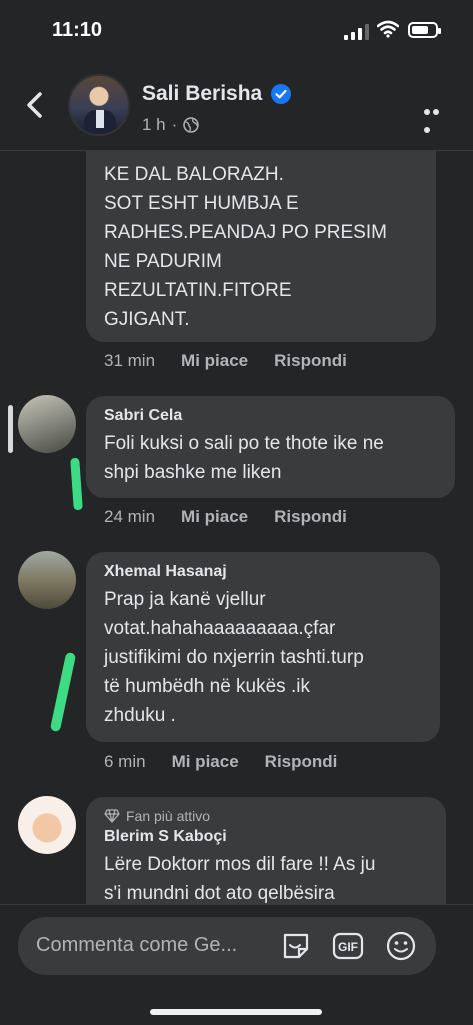 Image resolution: width=473 pixels, height=1025 pixels. Describe the element at coordinates (424, 30) in the screenshot. I see `battery-icon` at that location.